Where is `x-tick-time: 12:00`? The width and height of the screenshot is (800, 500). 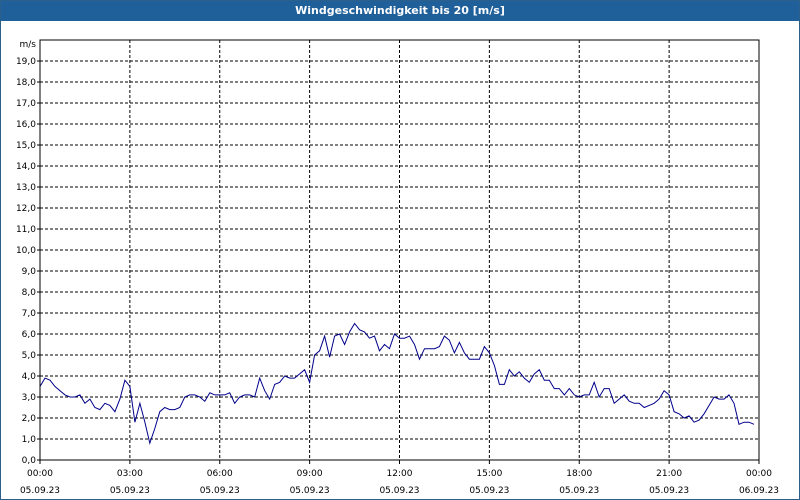
x-tick-time: 12:00 is located at coordinates (400, 474).